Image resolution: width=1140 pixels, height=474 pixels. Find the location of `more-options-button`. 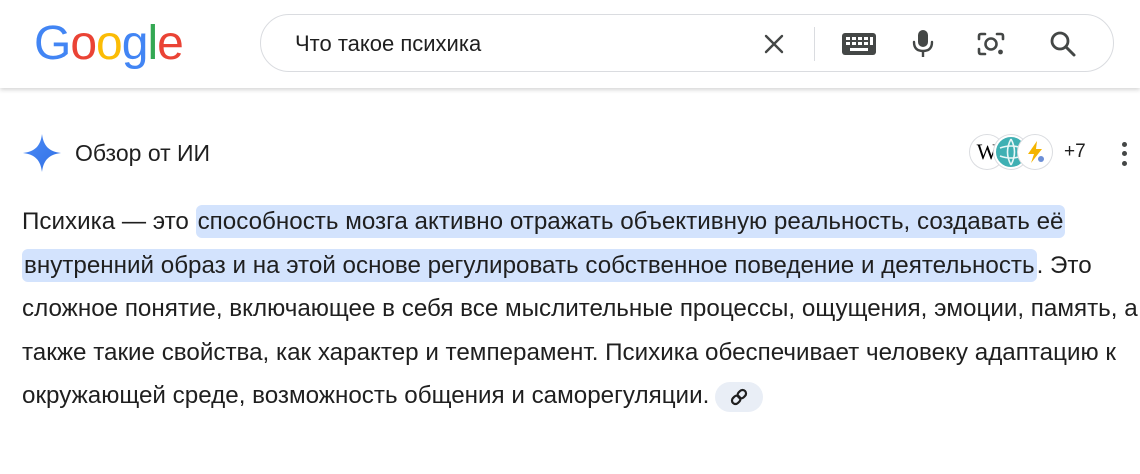

more-options-button is located at coordinates (1124, 154).